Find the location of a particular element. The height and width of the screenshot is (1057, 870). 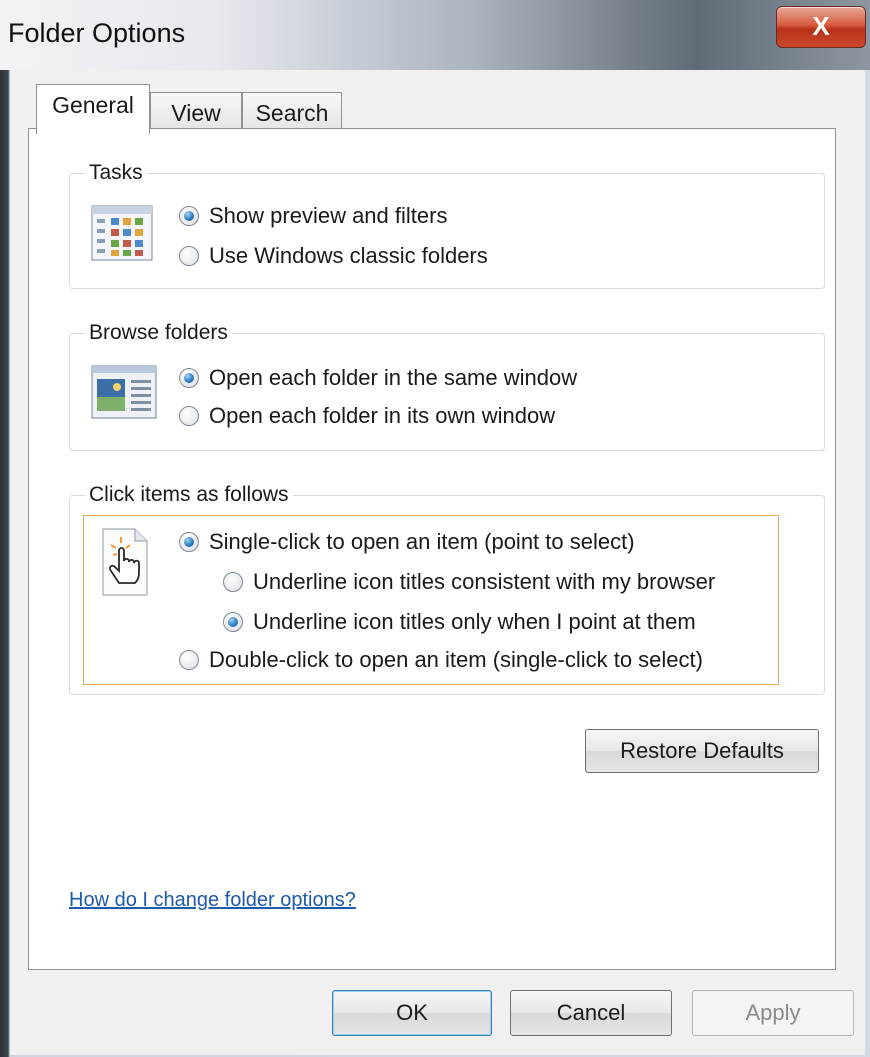

same-window-radio: Open each folder in the same window is located at coordinates (378, 378).